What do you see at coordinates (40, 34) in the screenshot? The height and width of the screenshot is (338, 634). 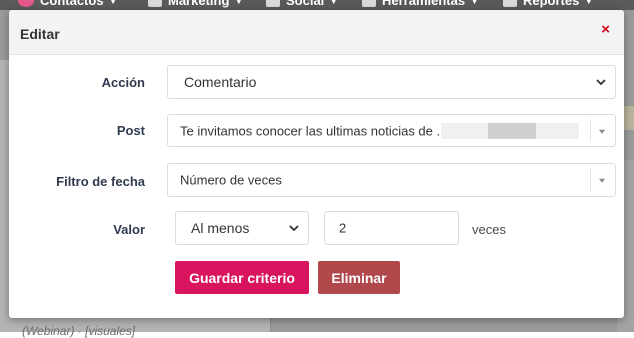 I see `modal-title: Editar` at bounding box center [40, 34].